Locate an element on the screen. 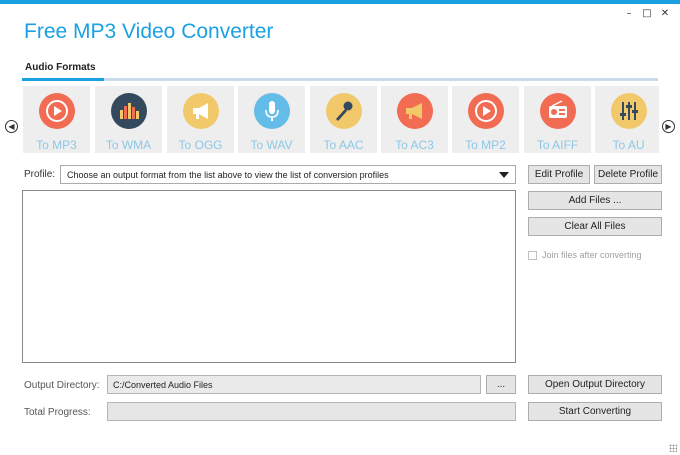 This screenshot has height=455, width=680. join-files-label: Join files after converting is located at coordinates (592, 255).